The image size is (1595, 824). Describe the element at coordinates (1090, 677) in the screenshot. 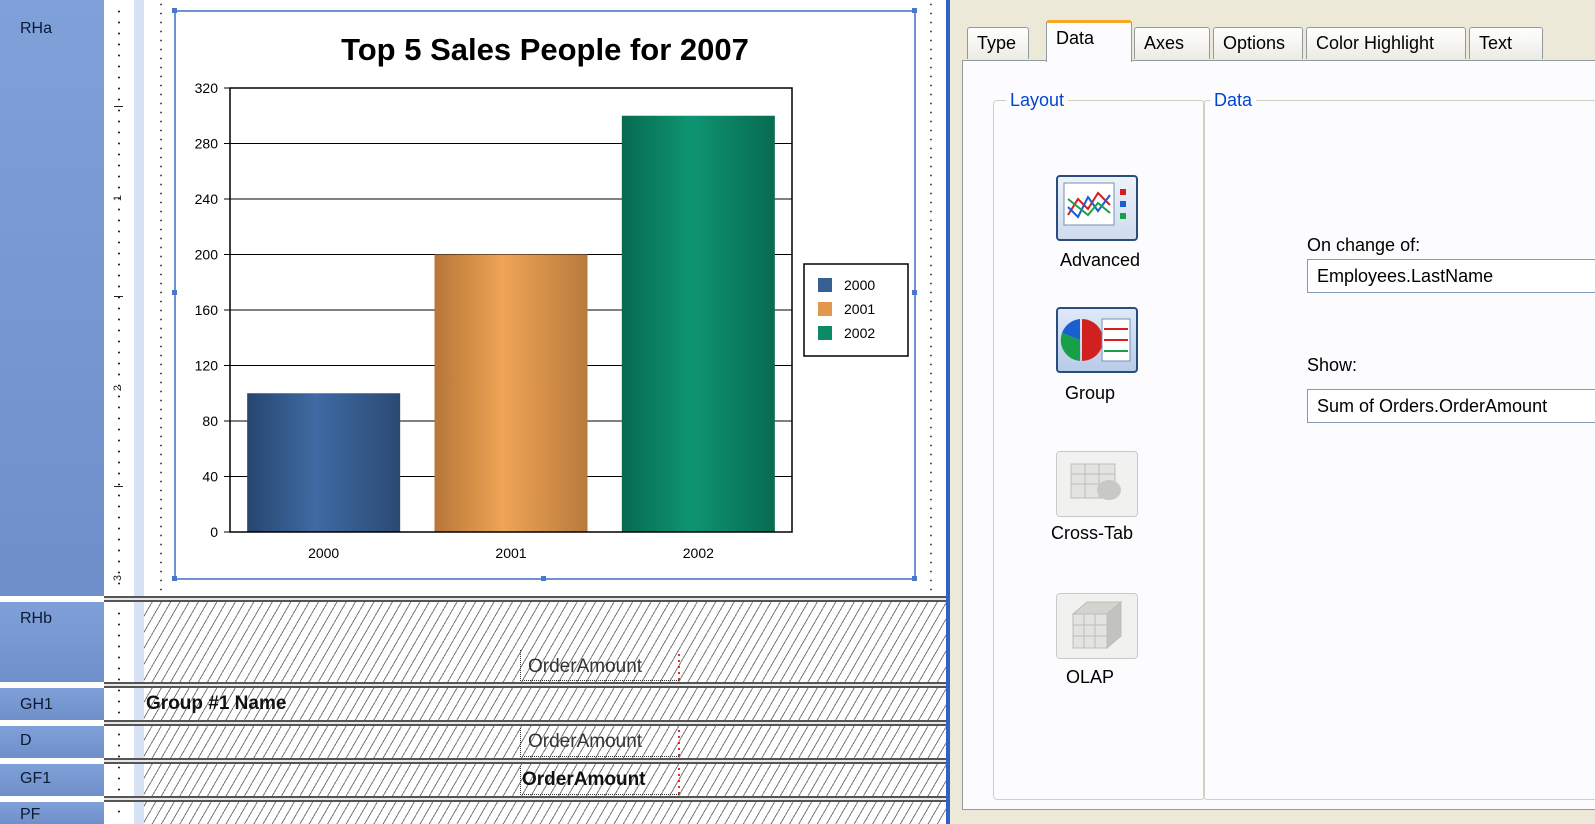

I see `olap-label: OLAP` at that location.